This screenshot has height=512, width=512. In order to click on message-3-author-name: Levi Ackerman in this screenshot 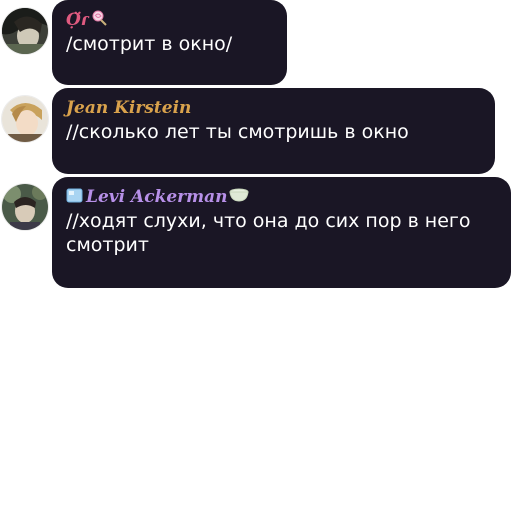, I will do `click(156, 197)`.